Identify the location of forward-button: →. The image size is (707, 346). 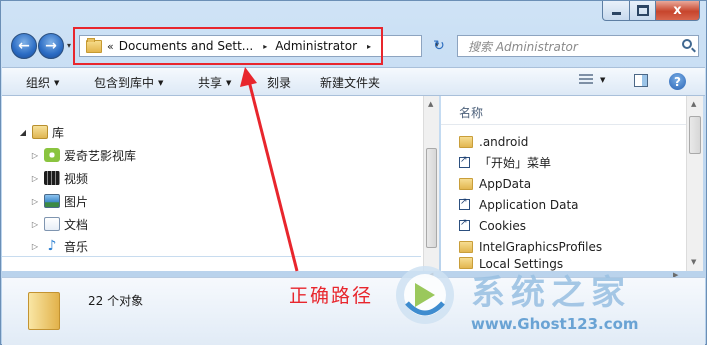
(51, 46).